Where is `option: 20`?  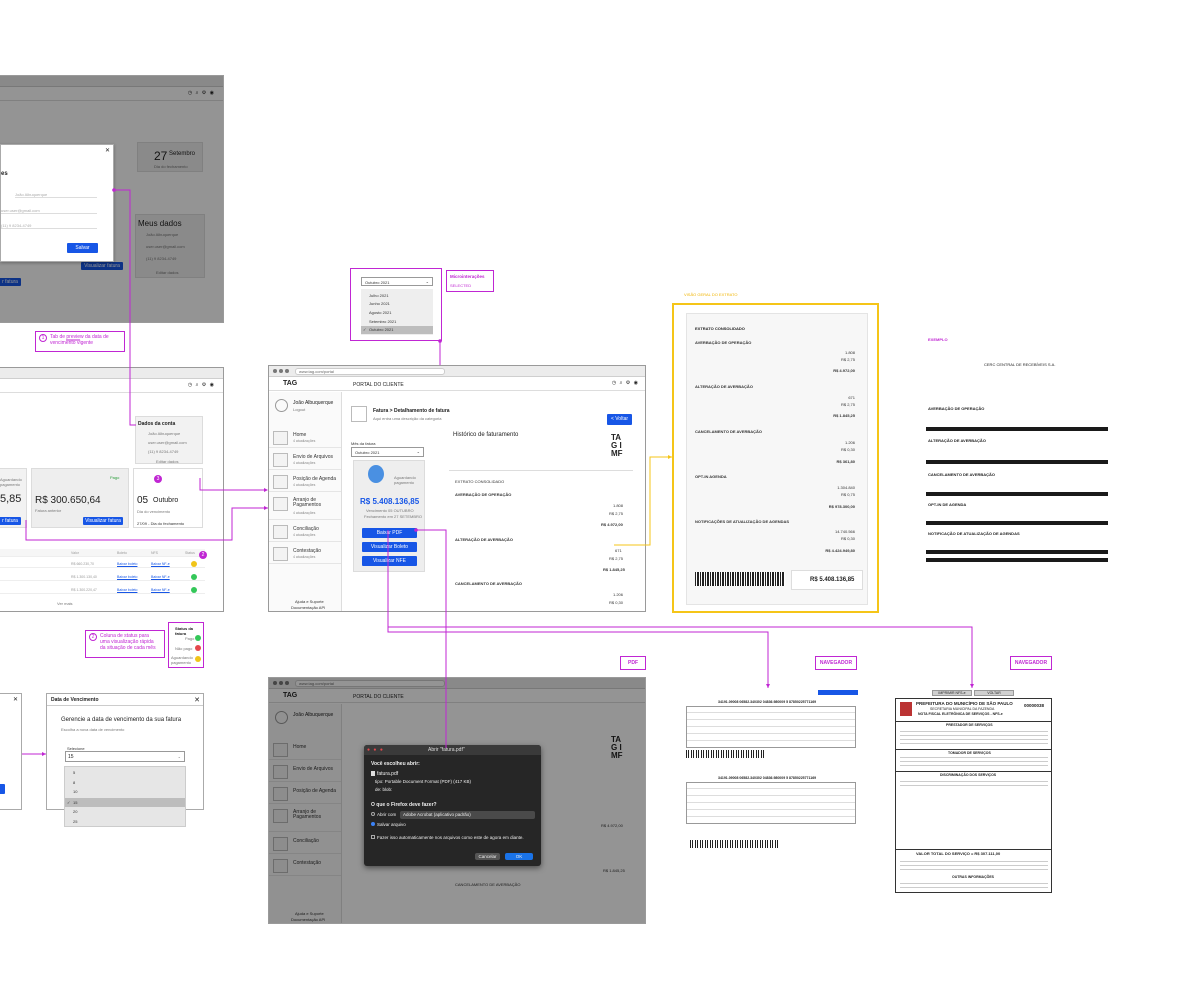 option: 20 is located at coordinates (75, 811).